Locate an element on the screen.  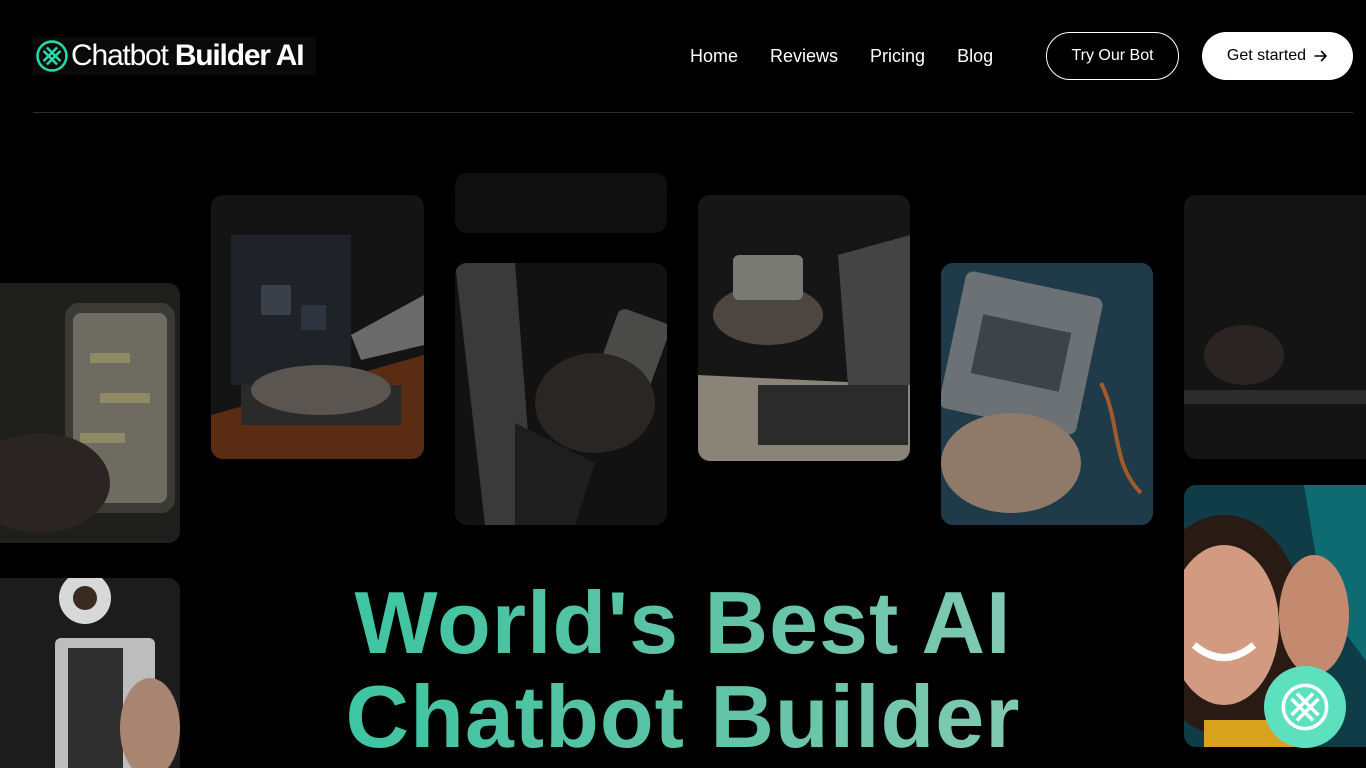
nav-home: Home is located at coordinates (714, 56).